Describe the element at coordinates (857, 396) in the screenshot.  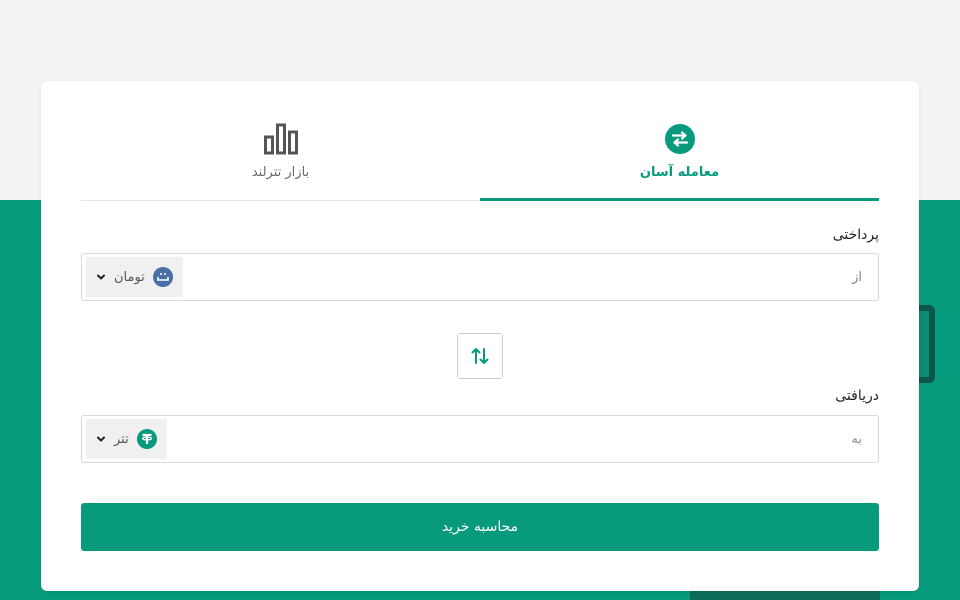
I see `receive-label: دریافتی` at that location.